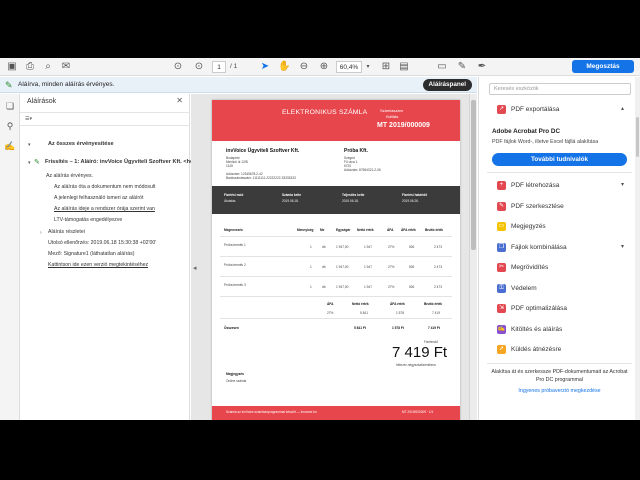 The height and width of the screenshot is (480, 640). I want to click on signature-valid-icon: ✎, so click(9, 85).